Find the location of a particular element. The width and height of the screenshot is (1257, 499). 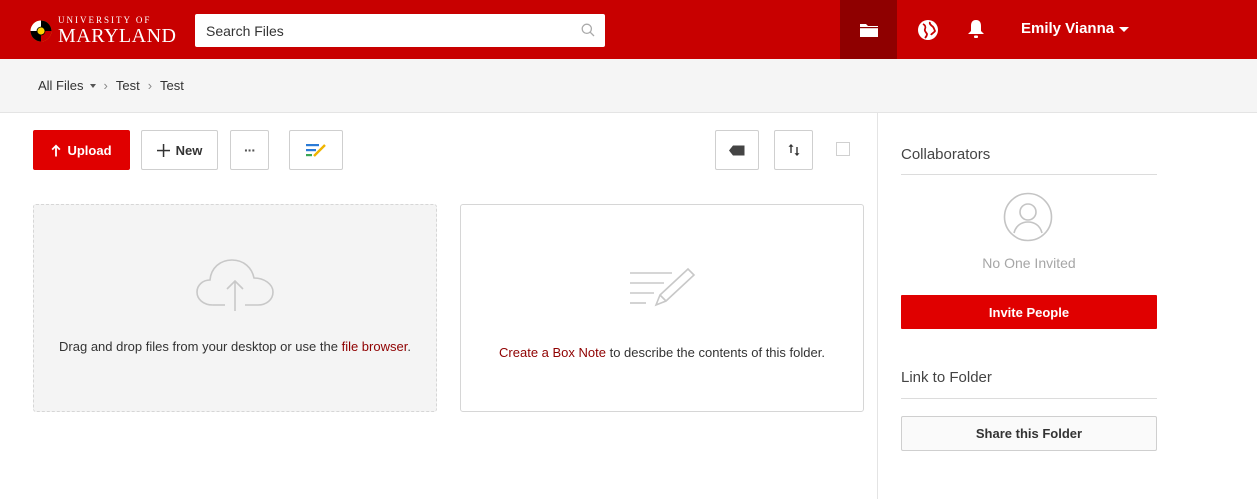

invite-people-button: Invite People is located at coordinates (1029, 312).